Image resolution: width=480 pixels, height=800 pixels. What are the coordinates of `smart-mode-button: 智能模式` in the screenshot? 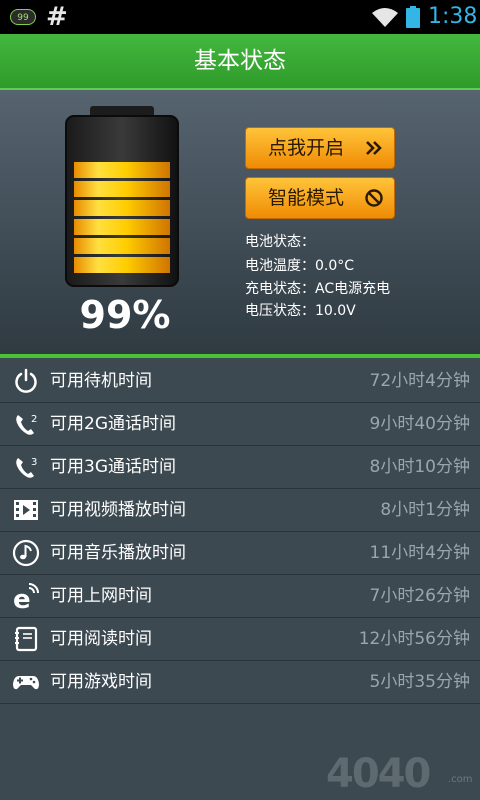 It's located at (320, 198).